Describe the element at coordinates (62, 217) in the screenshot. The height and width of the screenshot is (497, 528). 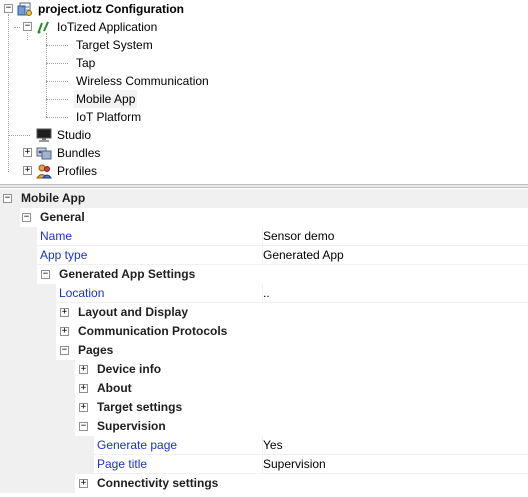
I see `category-label: General` at that location.